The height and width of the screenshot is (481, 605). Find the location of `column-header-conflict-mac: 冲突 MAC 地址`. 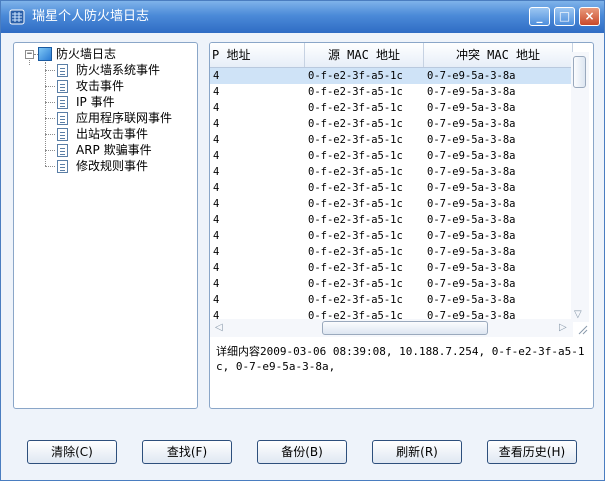

column-header-conflict-mac: 冲突 MAC 地址 is located at coordinates (498, 55).